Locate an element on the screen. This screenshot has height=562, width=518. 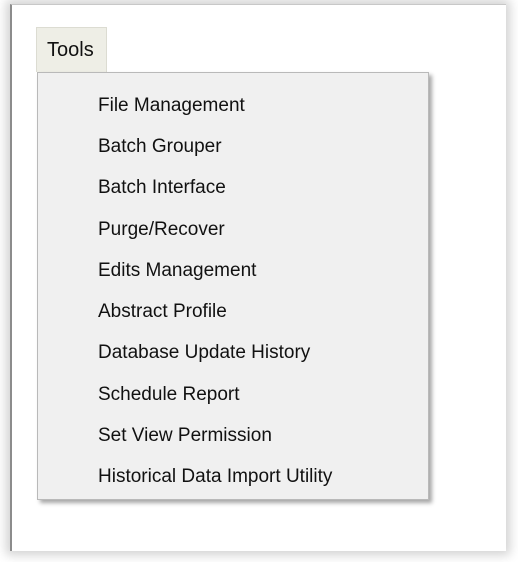
menu-item-file-management: File Management is located at coordinates (233, 105).